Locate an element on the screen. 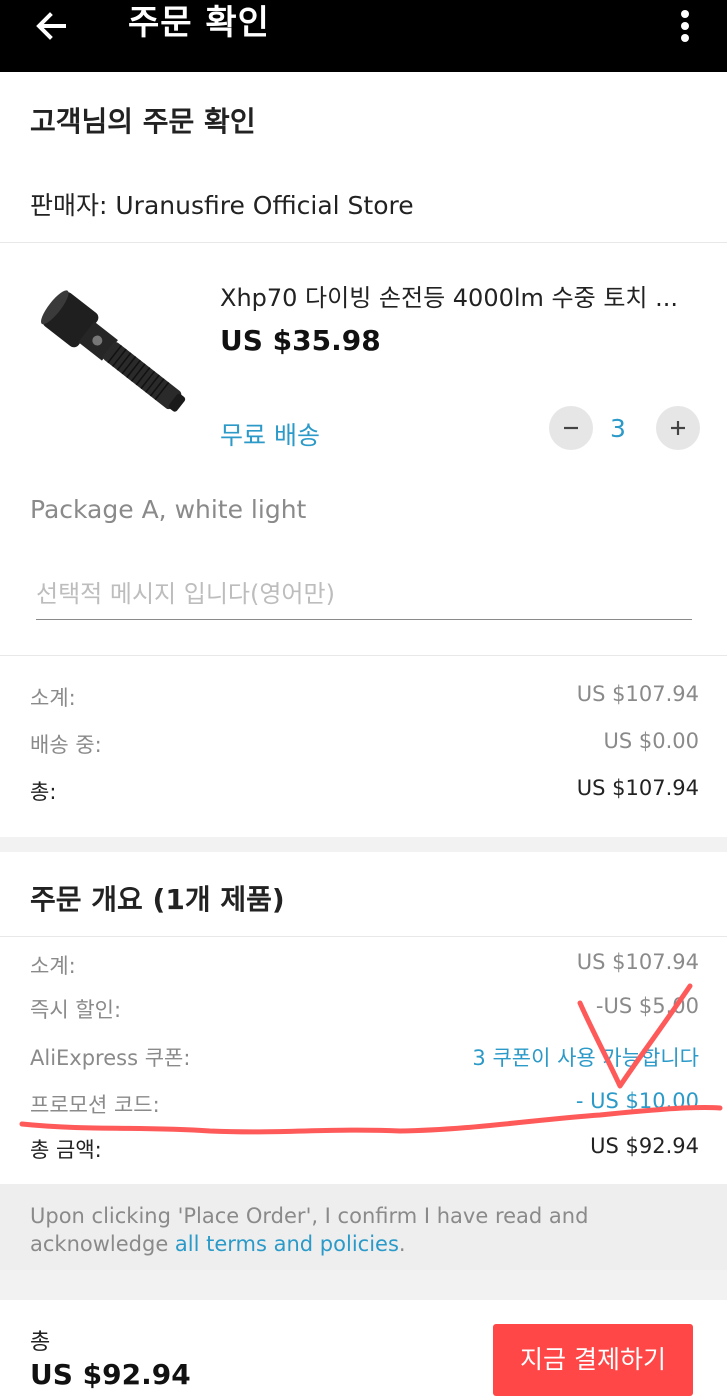 This screenshot has width=727, height=1400. product-variant: Package A, white light is located at coordinates (168, 509).